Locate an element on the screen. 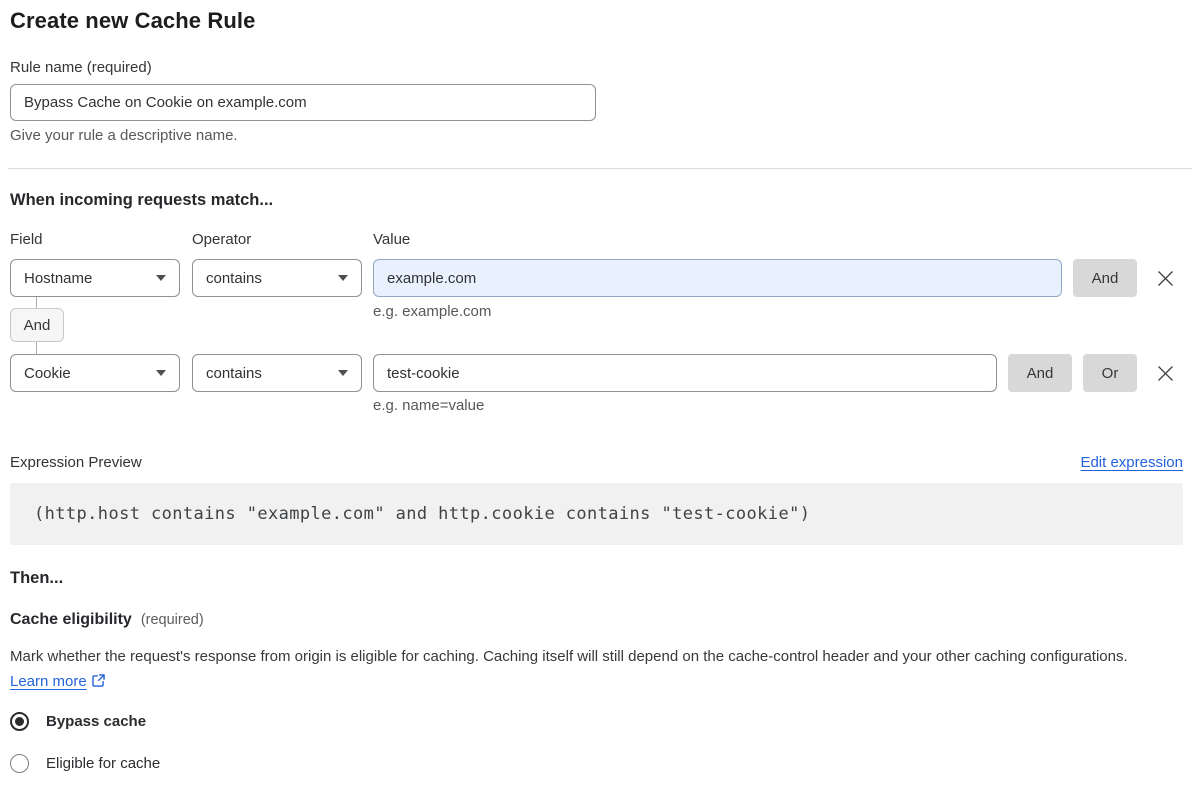 The height and width of the screenshot is (793, 1200). remove-row2-button is located at coordinates (1165, 373).